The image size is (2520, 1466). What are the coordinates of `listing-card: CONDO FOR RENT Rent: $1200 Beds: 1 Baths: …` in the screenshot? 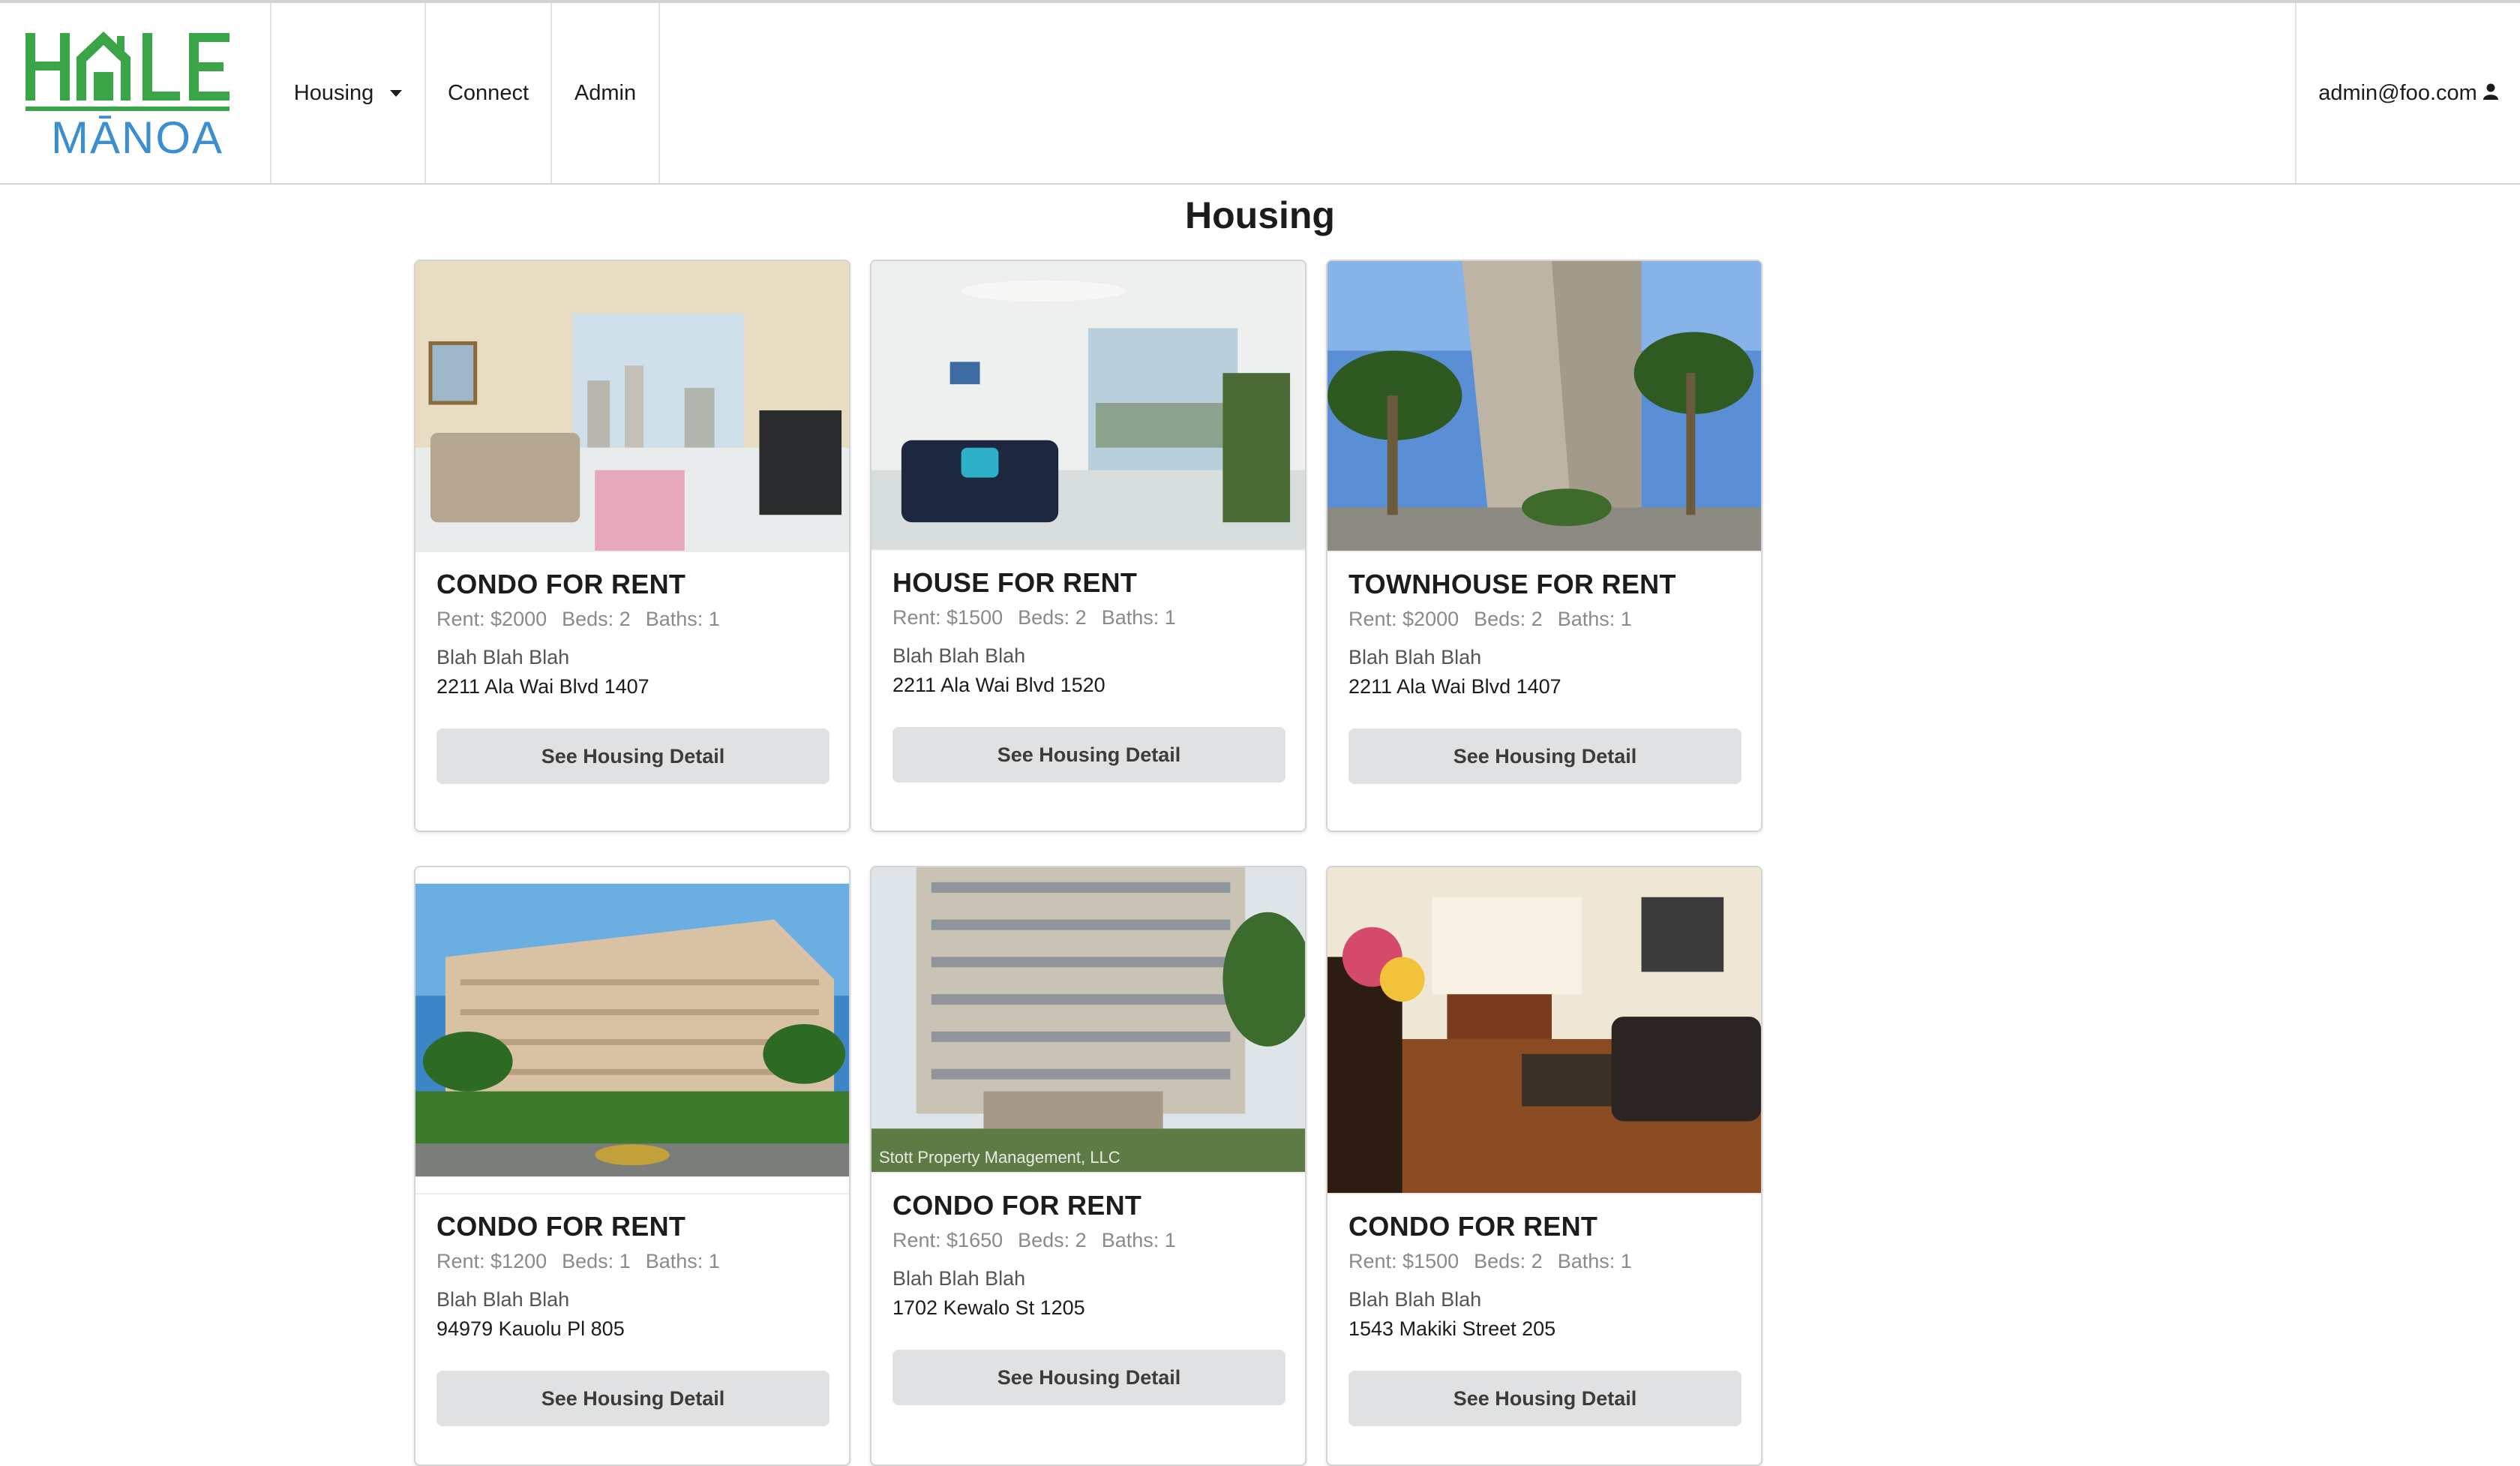 It's located at (632, 1166).